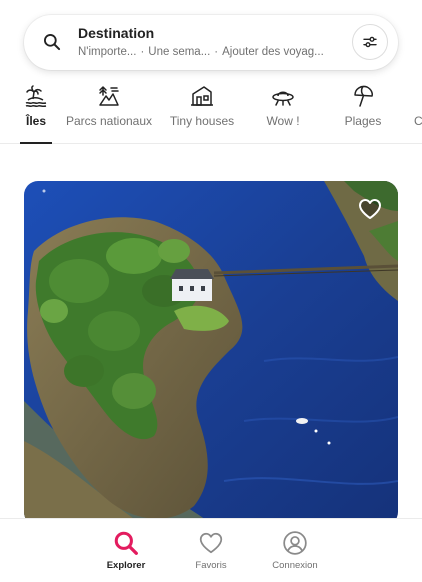 The height and width of the screenshot is (582, 422). What do you see at coordinates (202, 121) in the screenshot?
I see `category-label: Tiny houses` at bounding box center [202, 121].